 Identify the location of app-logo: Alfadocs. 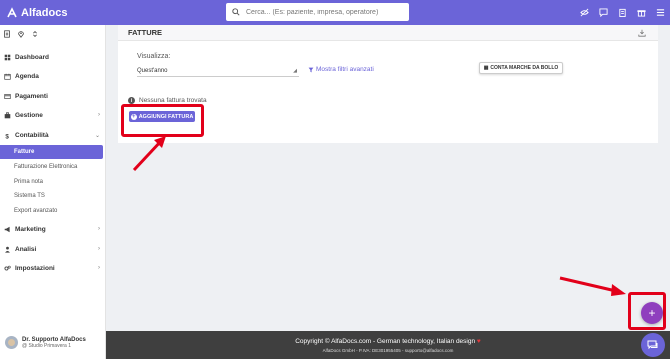
(36, 12).